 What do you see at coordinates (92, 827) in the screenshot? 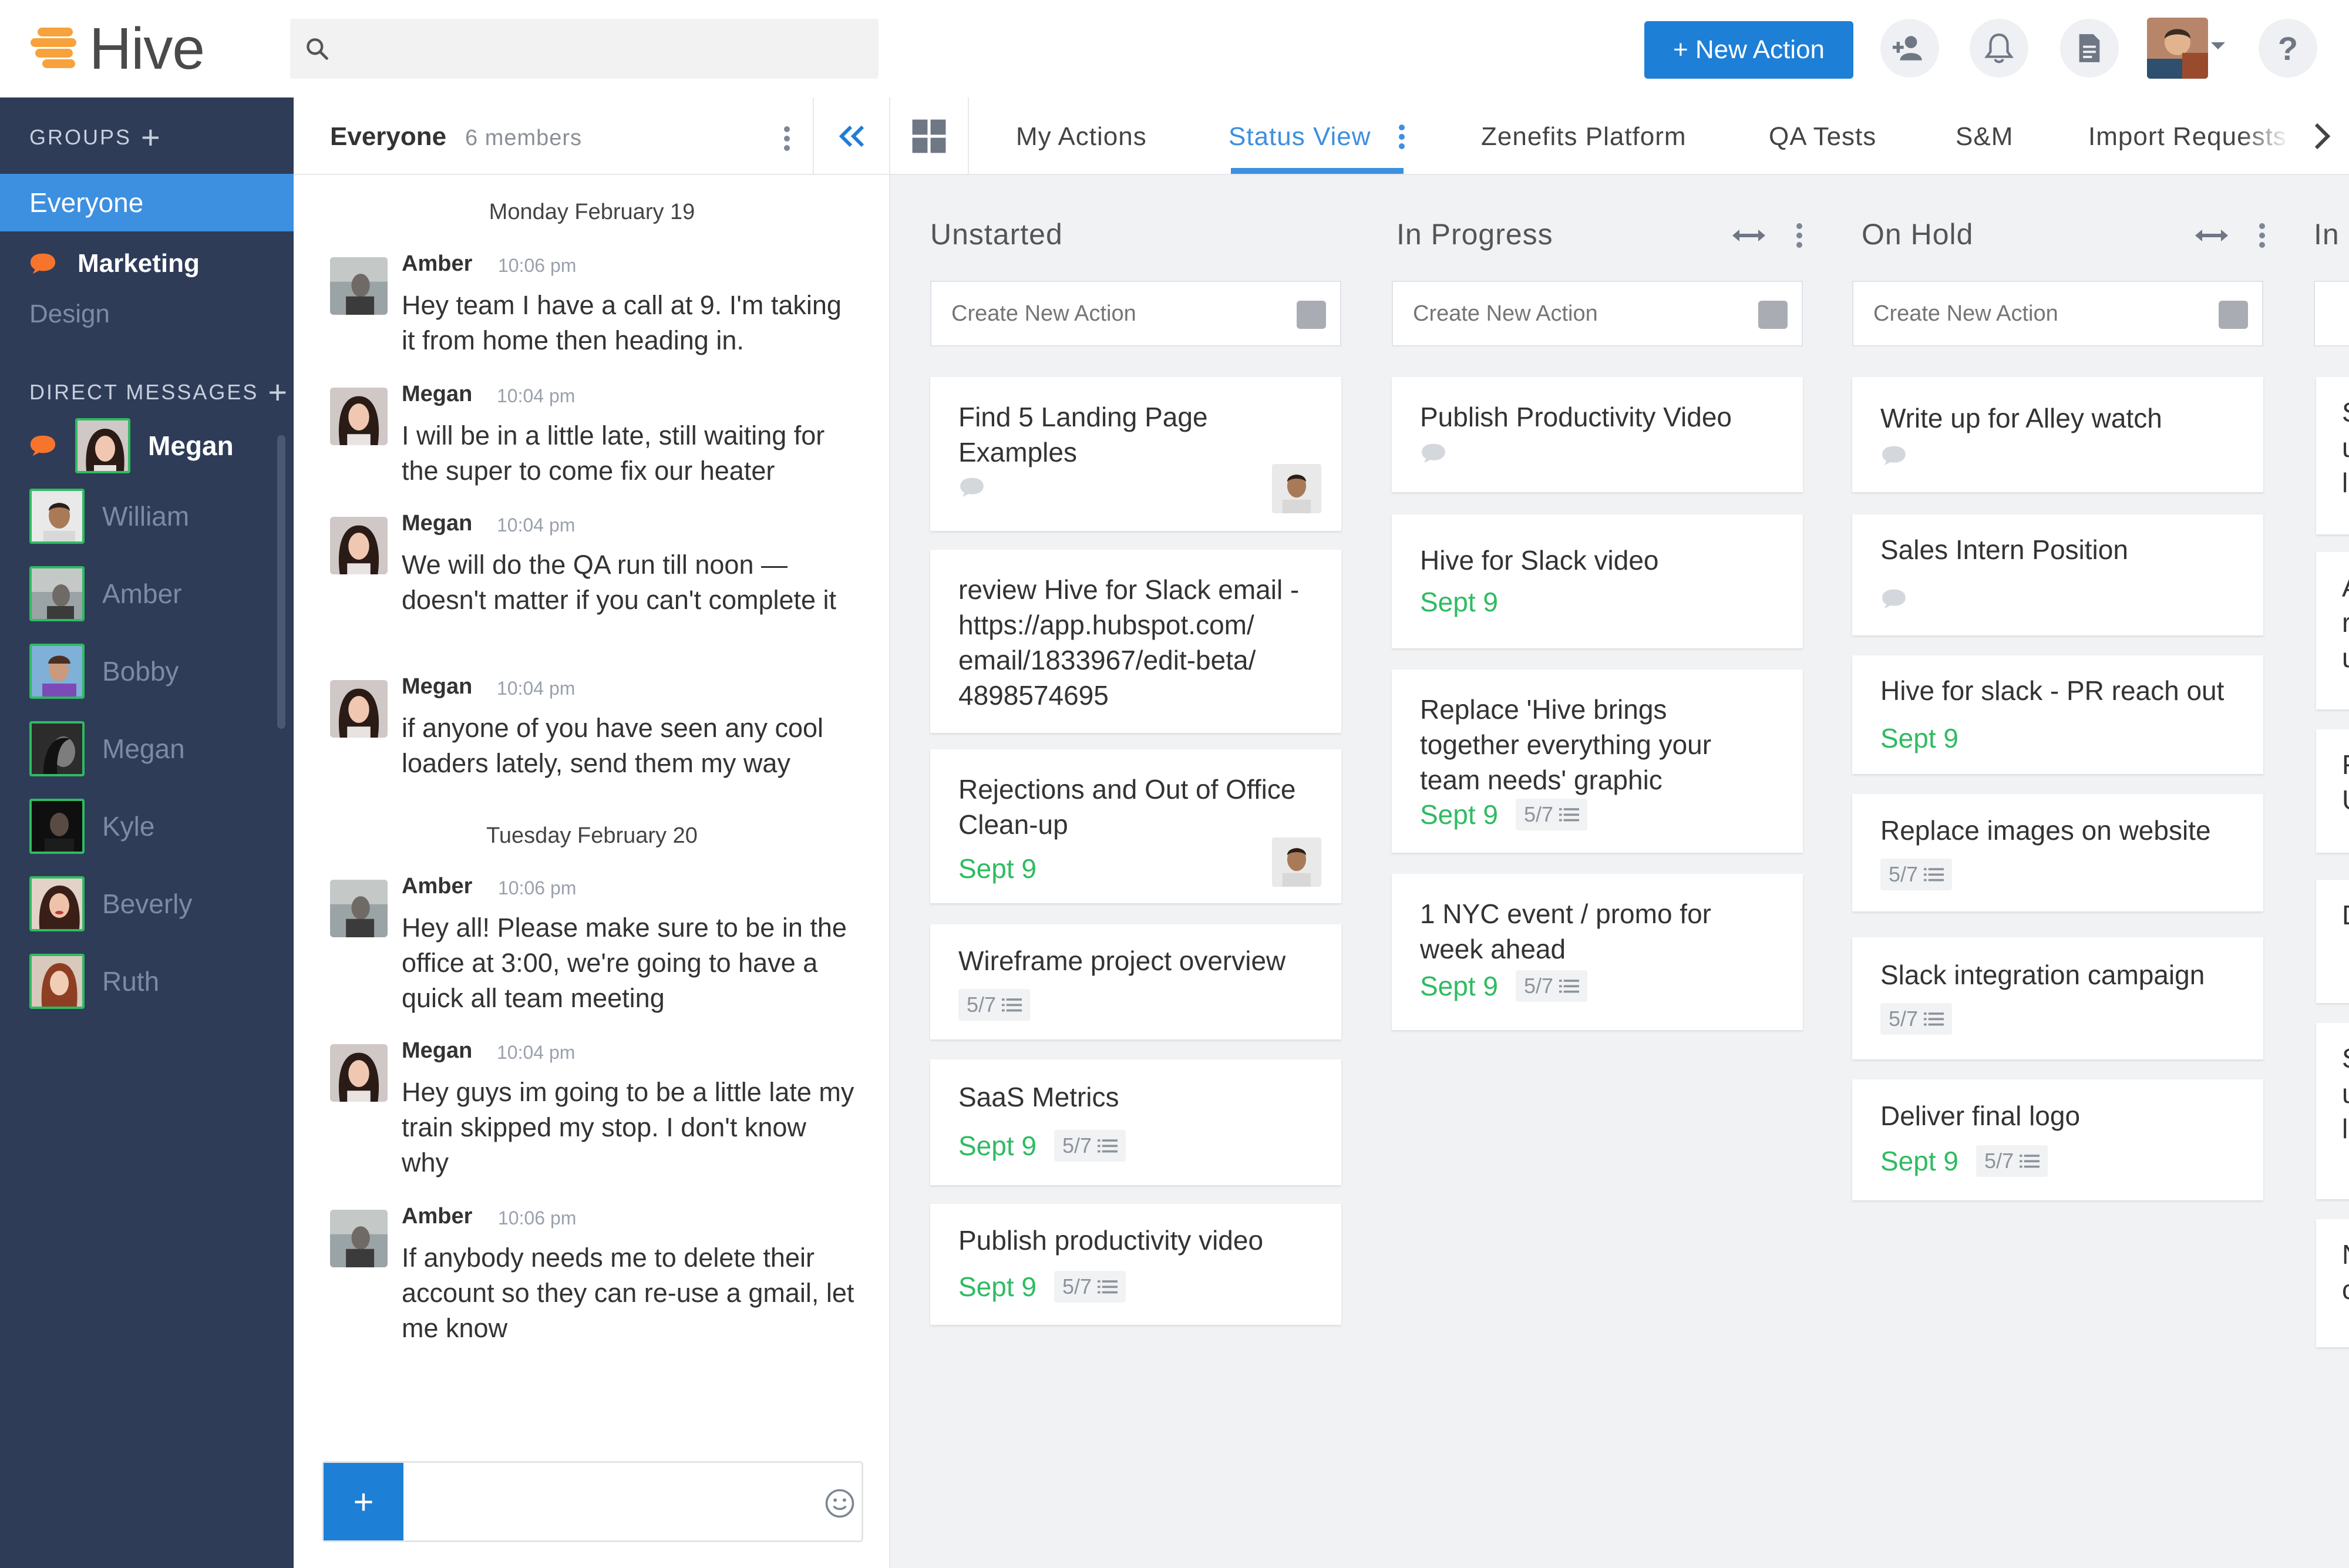
I see `dm-item-kyle: Kyle` at bounding box center [92, 827].